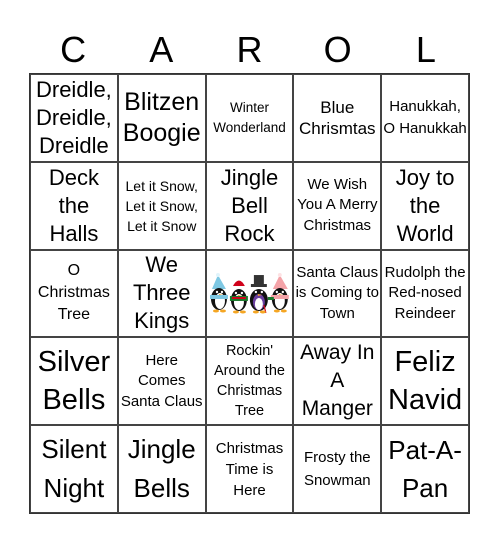 This screenshot has width=500, height=544. I want to click on cell-label: We Three Kings, so click(161, 293).